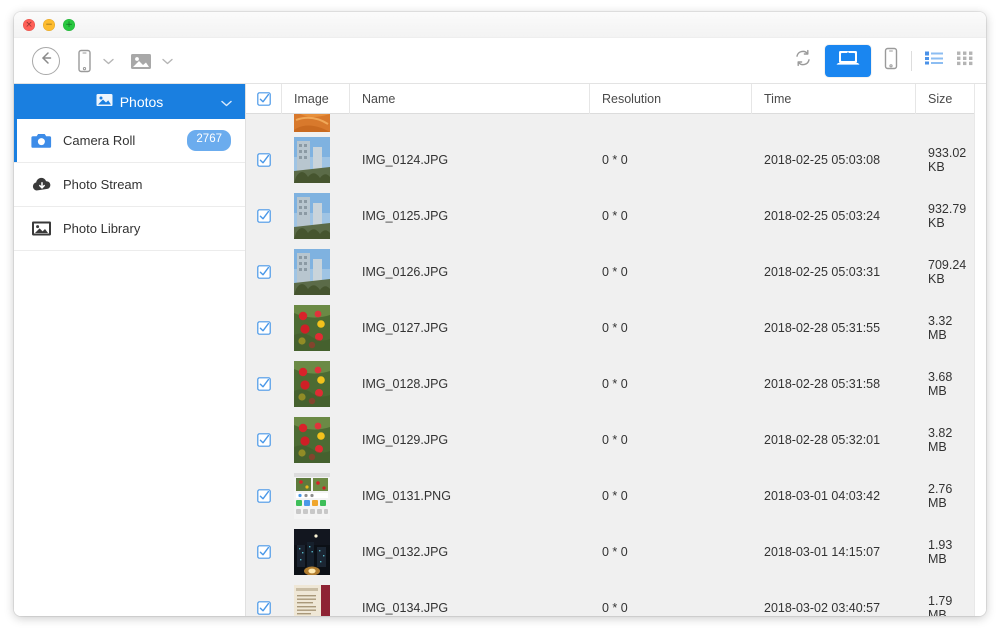 The width and height of the screenshot is (1000, 630). I want to click on media-type-selector, so click(151, 61).